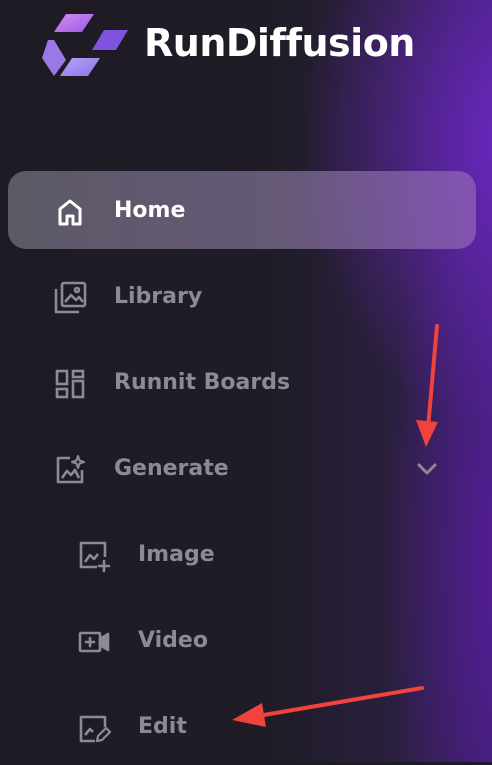  Describe the element at coordinates (242, 726) in the screenshot. I see `sidebar-item-edit: Edit` at that location.